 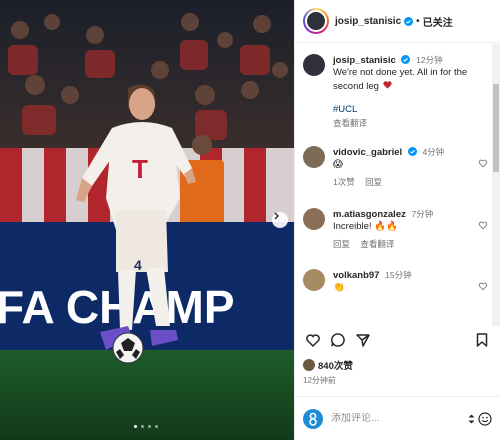 What do you see at coordinates (335, 366) in the screenshot?
I see `likes-count: 840次赞` at bounding box center [335, 366].